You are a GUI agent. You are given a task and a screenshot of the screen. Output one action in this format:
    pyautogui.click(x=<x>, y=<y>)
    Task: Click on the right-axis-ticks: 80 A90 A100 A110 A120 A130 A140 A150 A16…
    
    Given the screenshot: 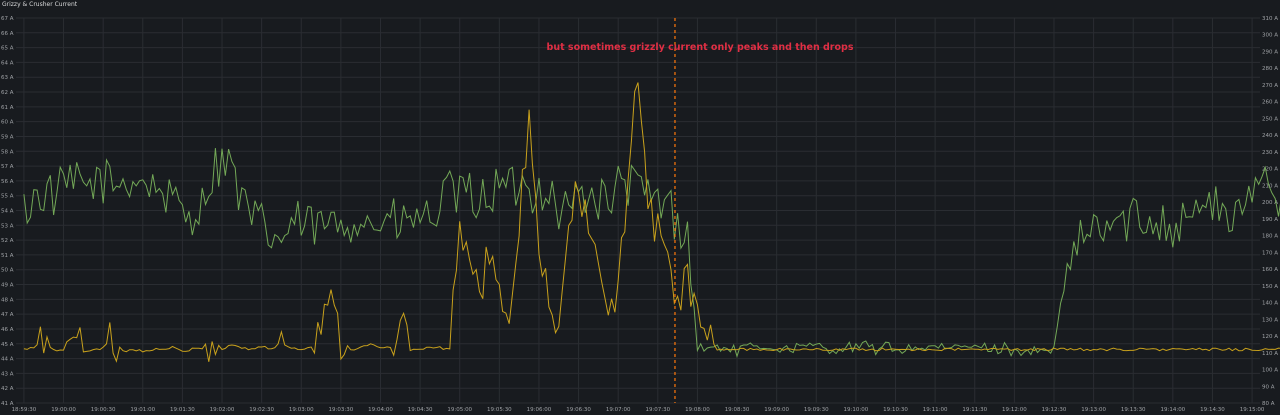 What is the action you would take?
    pyautogui.click(x=1270, y=211)
    